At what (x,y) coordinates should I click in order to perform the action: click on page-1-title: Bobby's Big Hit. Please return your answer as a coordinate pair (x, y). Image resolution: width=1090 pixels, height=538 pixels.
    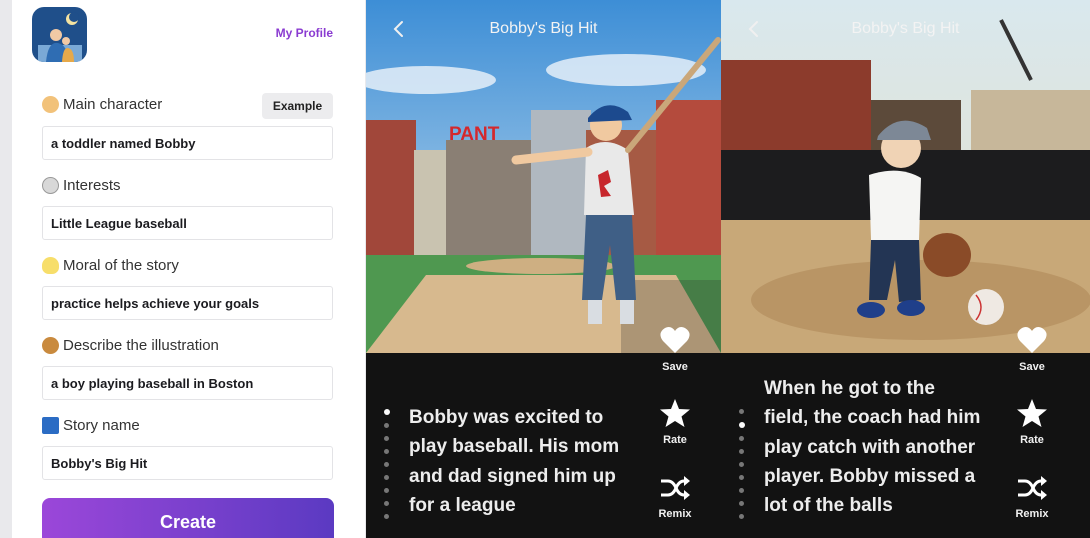
    Looking at the image, I should click on (543, 28).